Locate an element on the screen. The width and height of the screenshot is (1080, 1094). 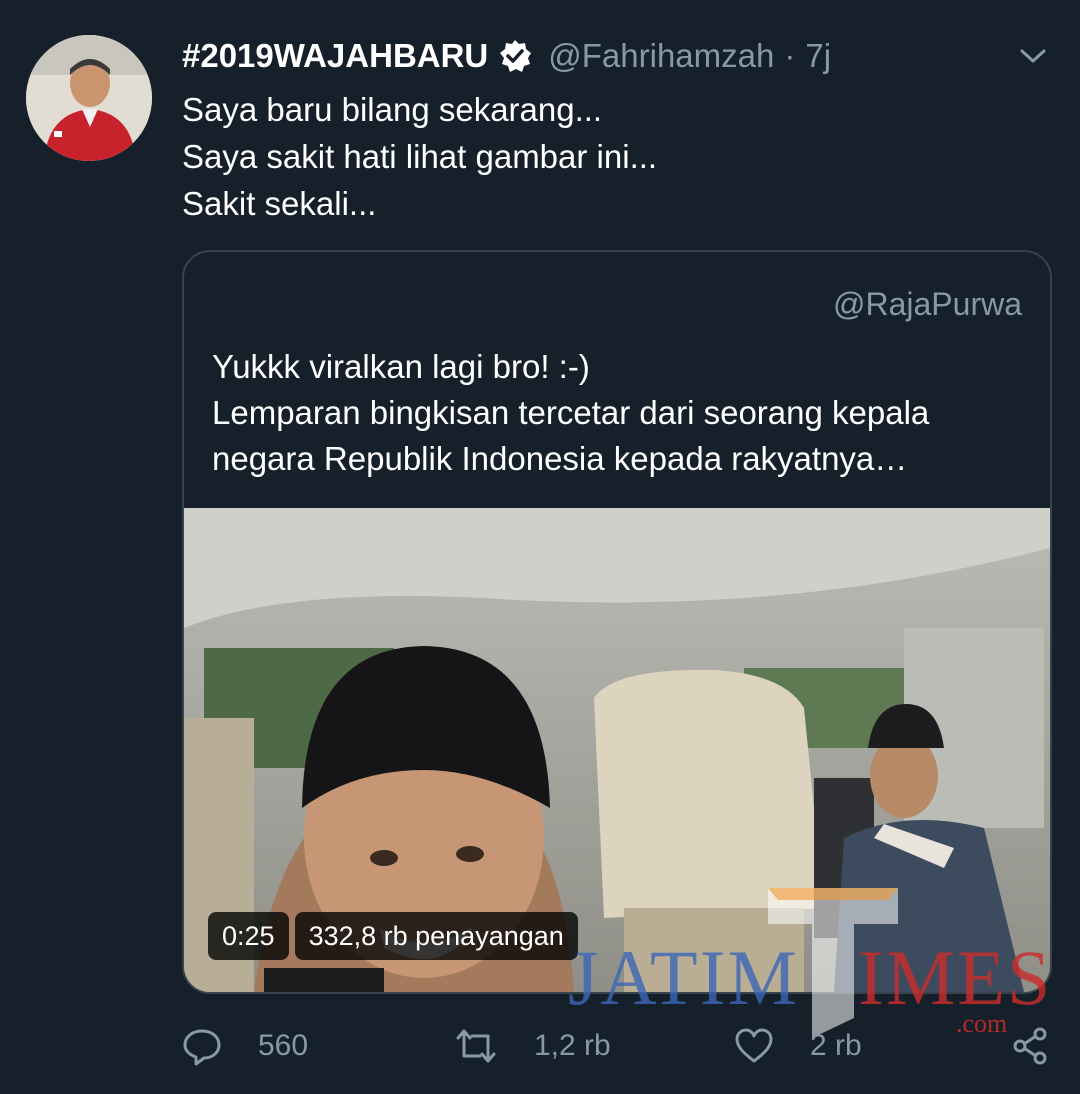
jatimtimes-watermark-logo: JATIM IMES .com is located at coordinates (809, 963).